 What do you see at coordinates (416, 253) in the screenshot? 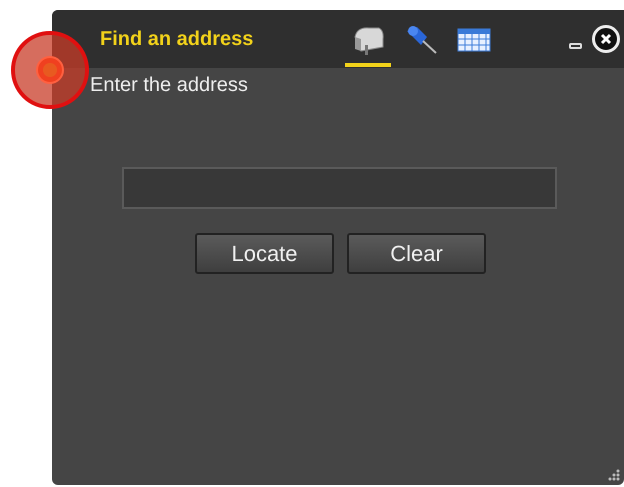
I see `clear-button: Clear` at bounding box center [416, 253].